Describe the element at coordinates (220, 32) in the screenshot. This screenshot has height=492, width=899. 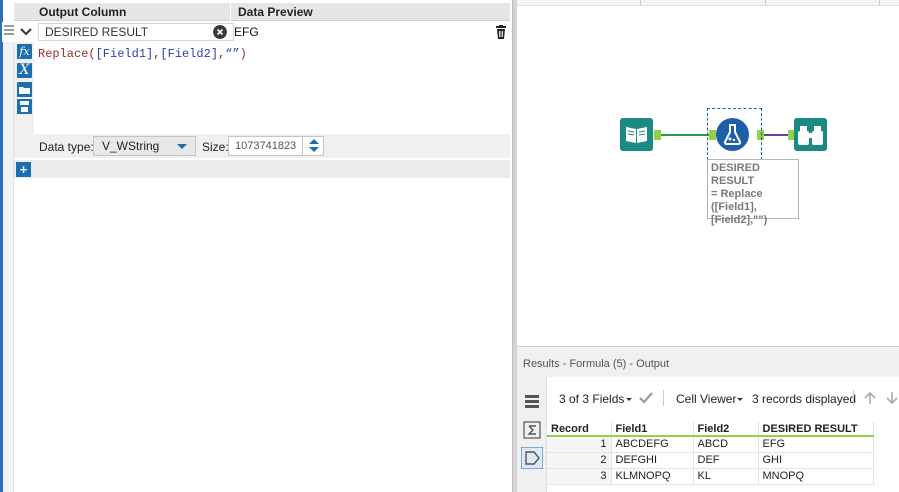
I see `clear-field-icon` at that location.